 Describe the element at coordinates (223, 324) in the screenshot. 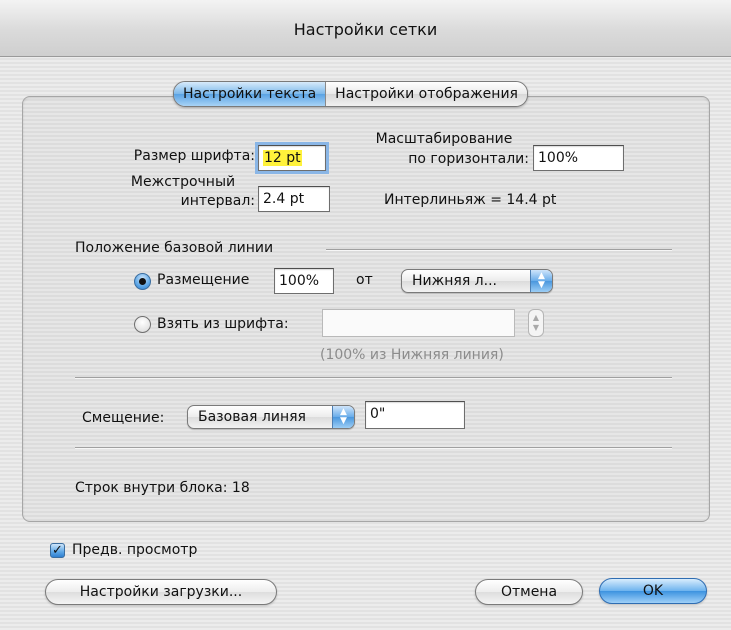

I see `from-font-label: Взять из шрифта:` at that location.